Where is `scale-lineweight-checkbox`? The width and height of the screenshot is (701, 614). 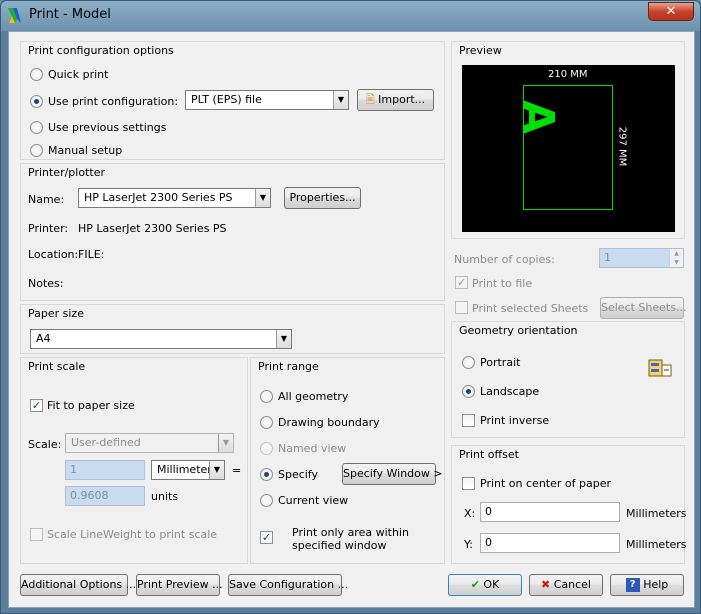 scale-lineweight-checkbox is located at coordinates (36, 534).